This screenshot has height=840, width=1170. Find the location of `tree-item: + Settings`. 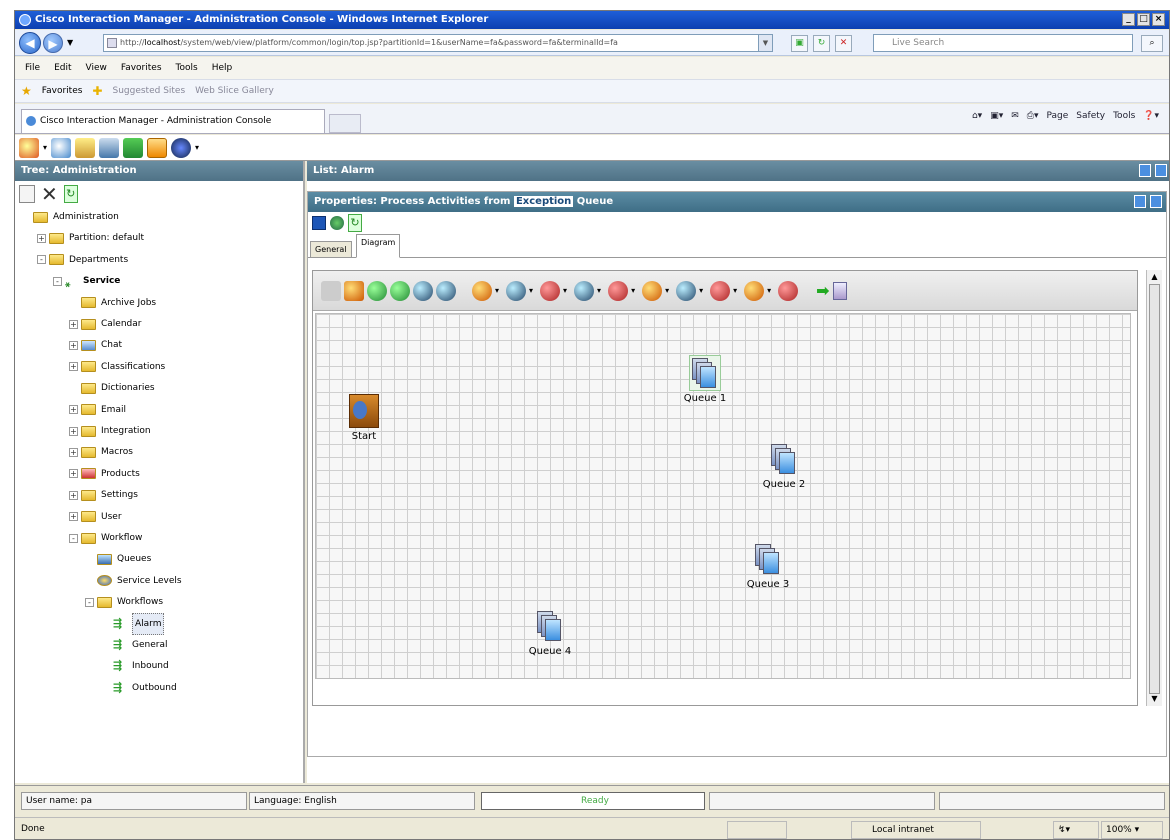

tree-item: + Settings is located at coordinates (103, 495).